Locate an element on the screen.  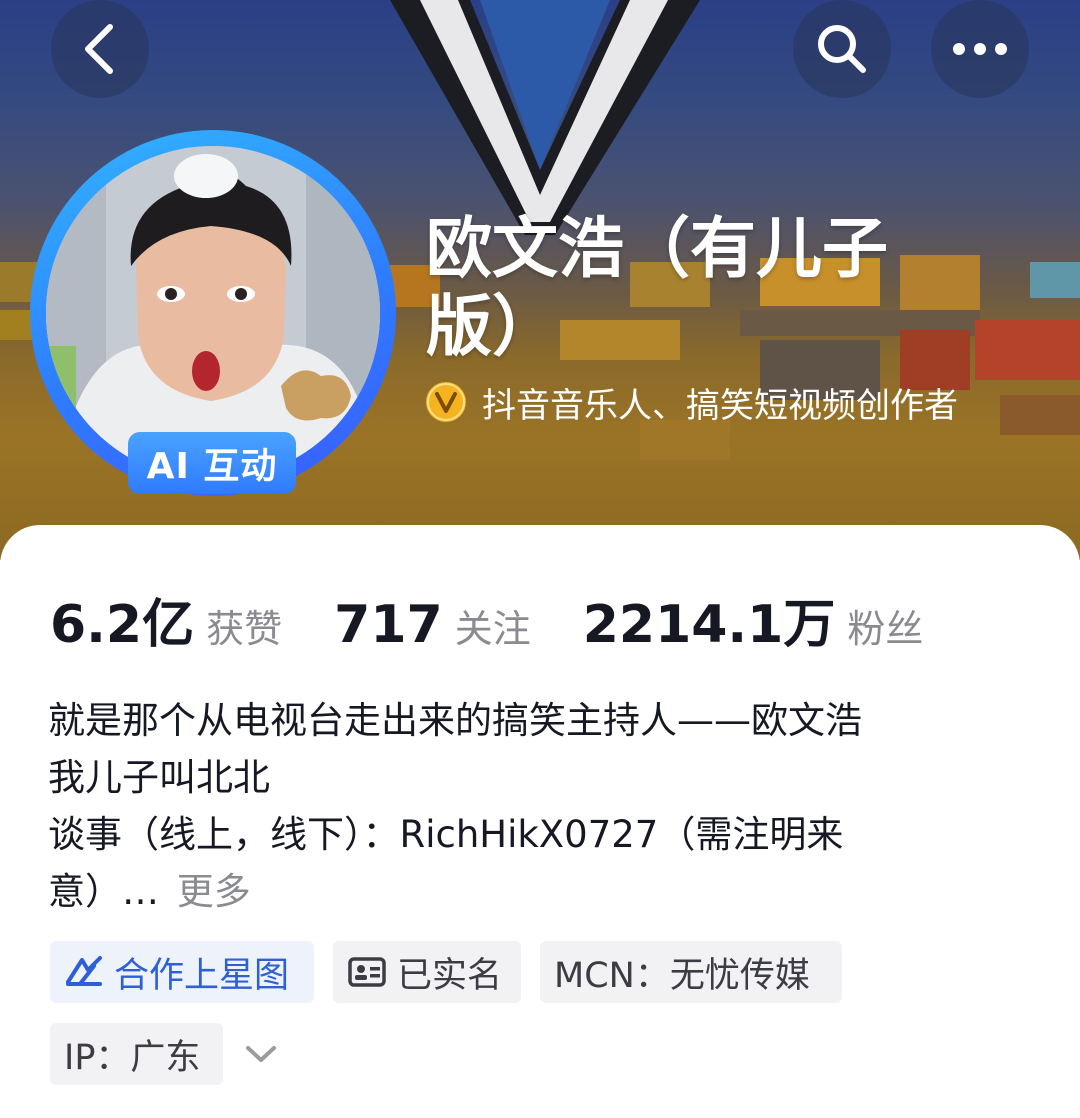
mcn-tag: MCN：无忧传媒 is located at coordinates (691, 972).